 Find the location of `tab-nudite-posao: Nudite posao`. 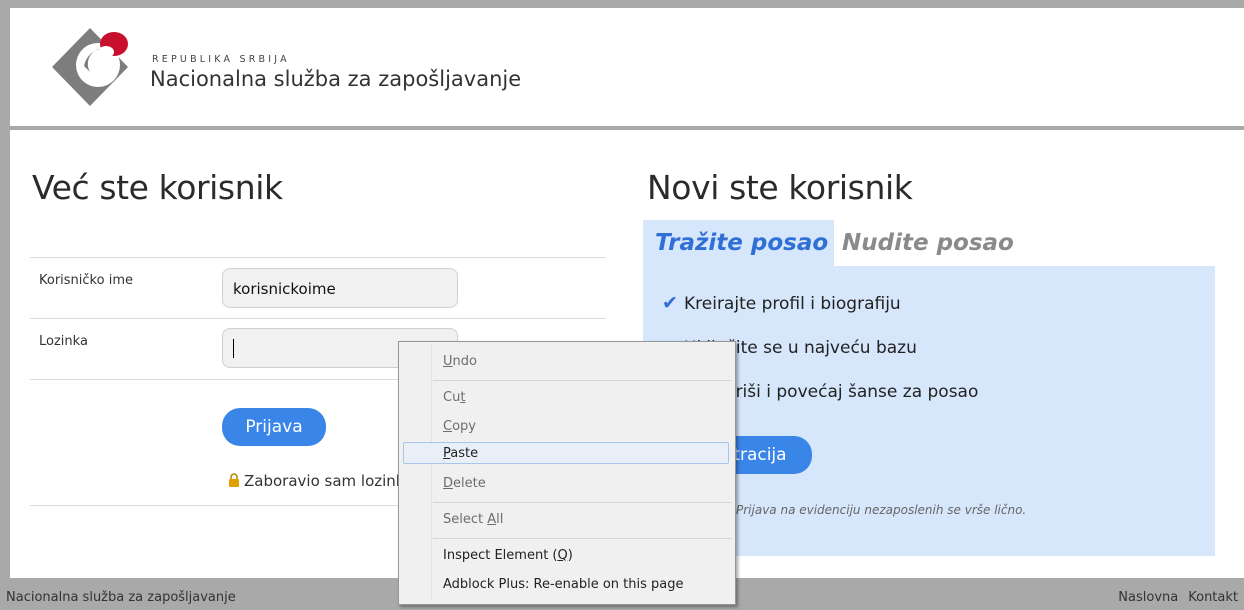

tab-nudite-posao: Nudite posao is located at coordinates (928, 243).